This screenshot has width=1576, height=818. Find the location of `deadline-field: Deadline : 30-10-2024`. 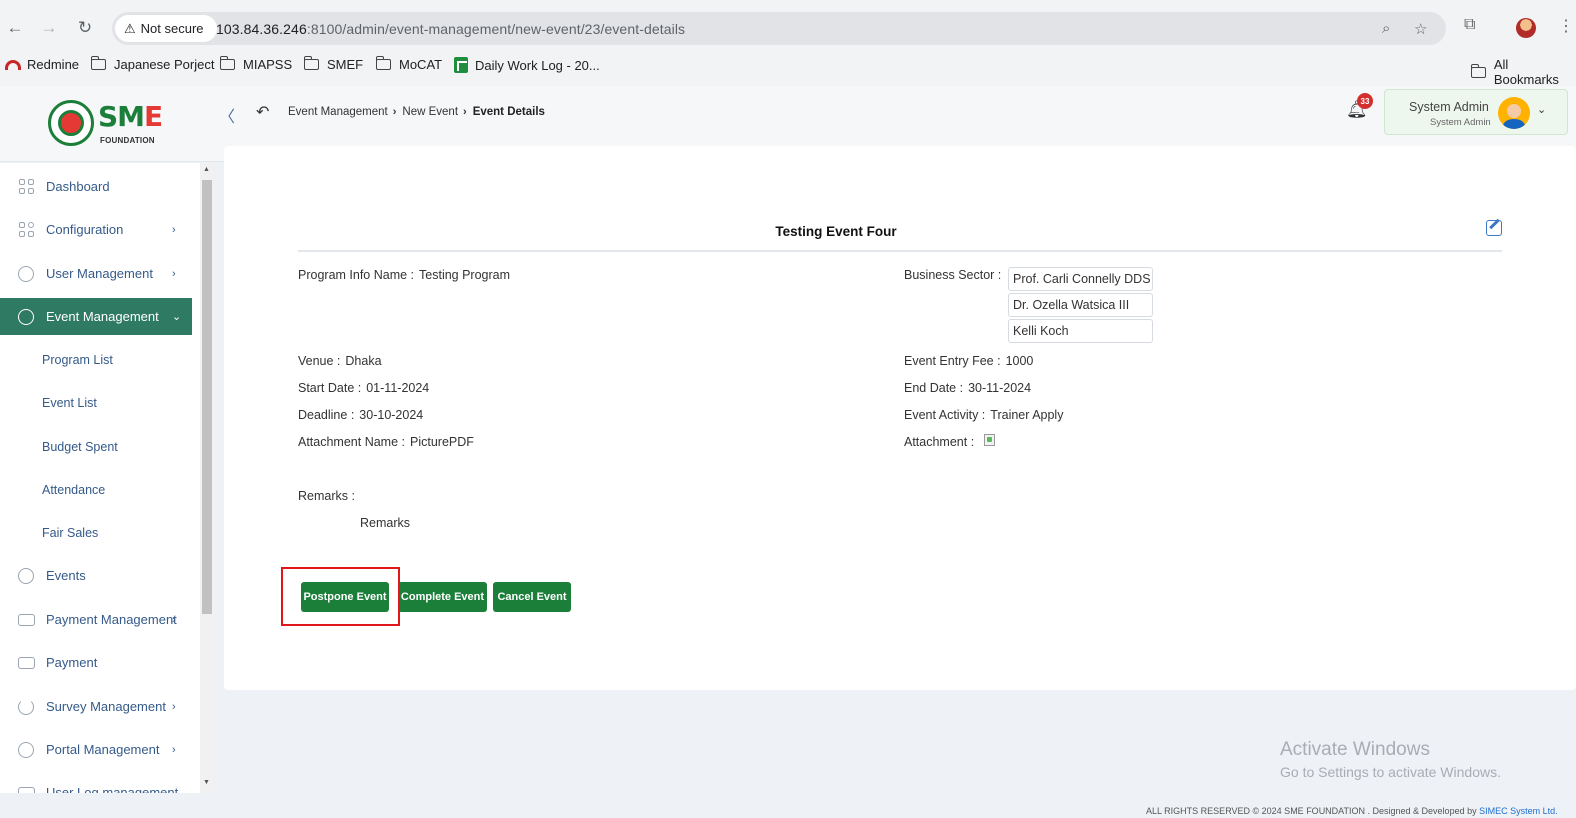

deadline-field: Deadline : 30-10-2024 is located at coordinates (360, 415).